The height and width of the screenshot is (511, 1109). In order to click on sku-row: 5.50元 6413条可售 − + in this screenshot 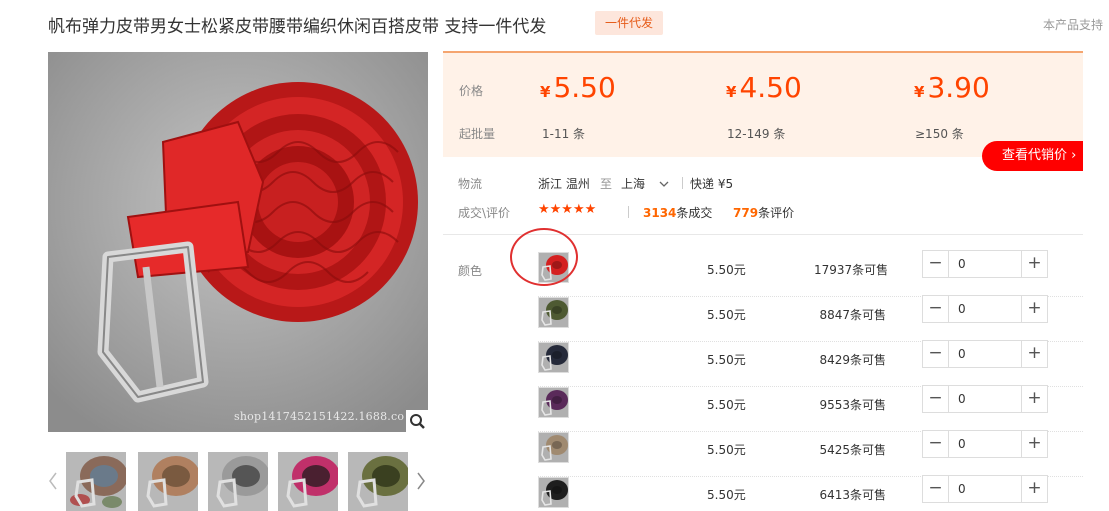, I will do `click(810, 493)`.